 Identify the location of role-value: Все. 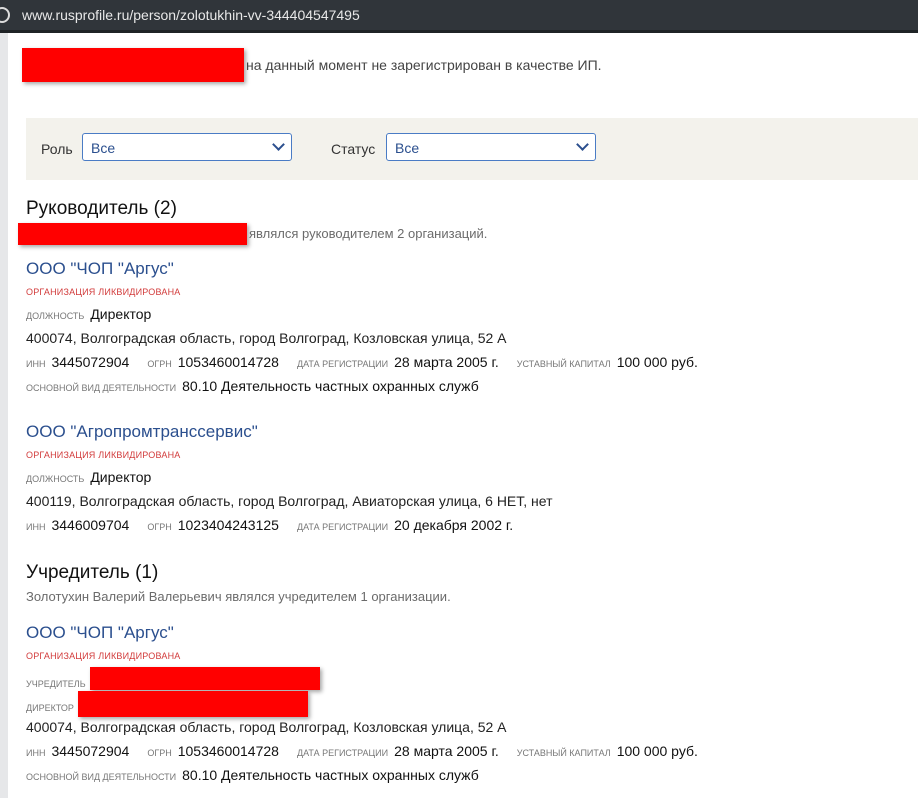
(103, 148).